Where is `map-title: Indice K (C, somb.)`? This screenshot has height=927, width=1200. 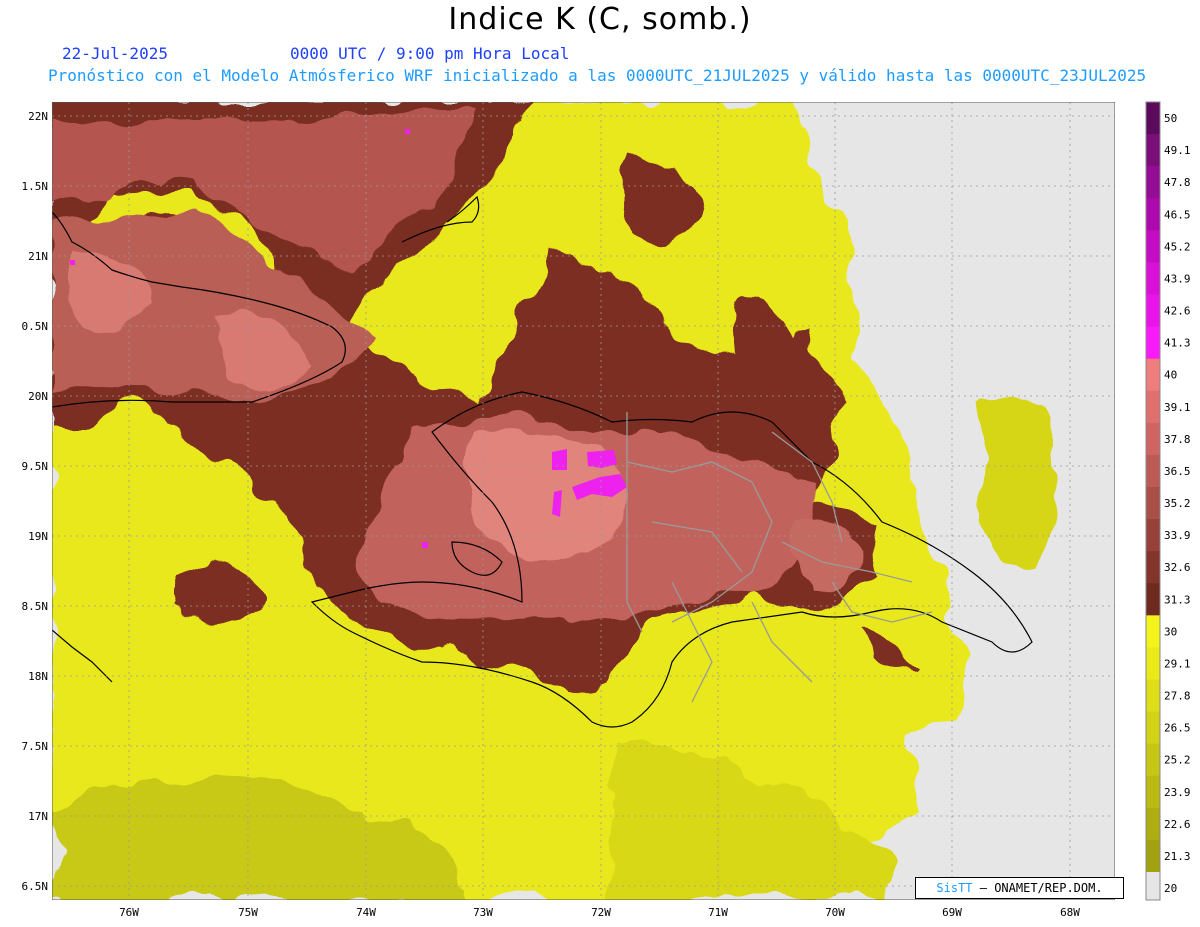
map-title: Indice K (C, somb.) is located at coordinates (600, 19).